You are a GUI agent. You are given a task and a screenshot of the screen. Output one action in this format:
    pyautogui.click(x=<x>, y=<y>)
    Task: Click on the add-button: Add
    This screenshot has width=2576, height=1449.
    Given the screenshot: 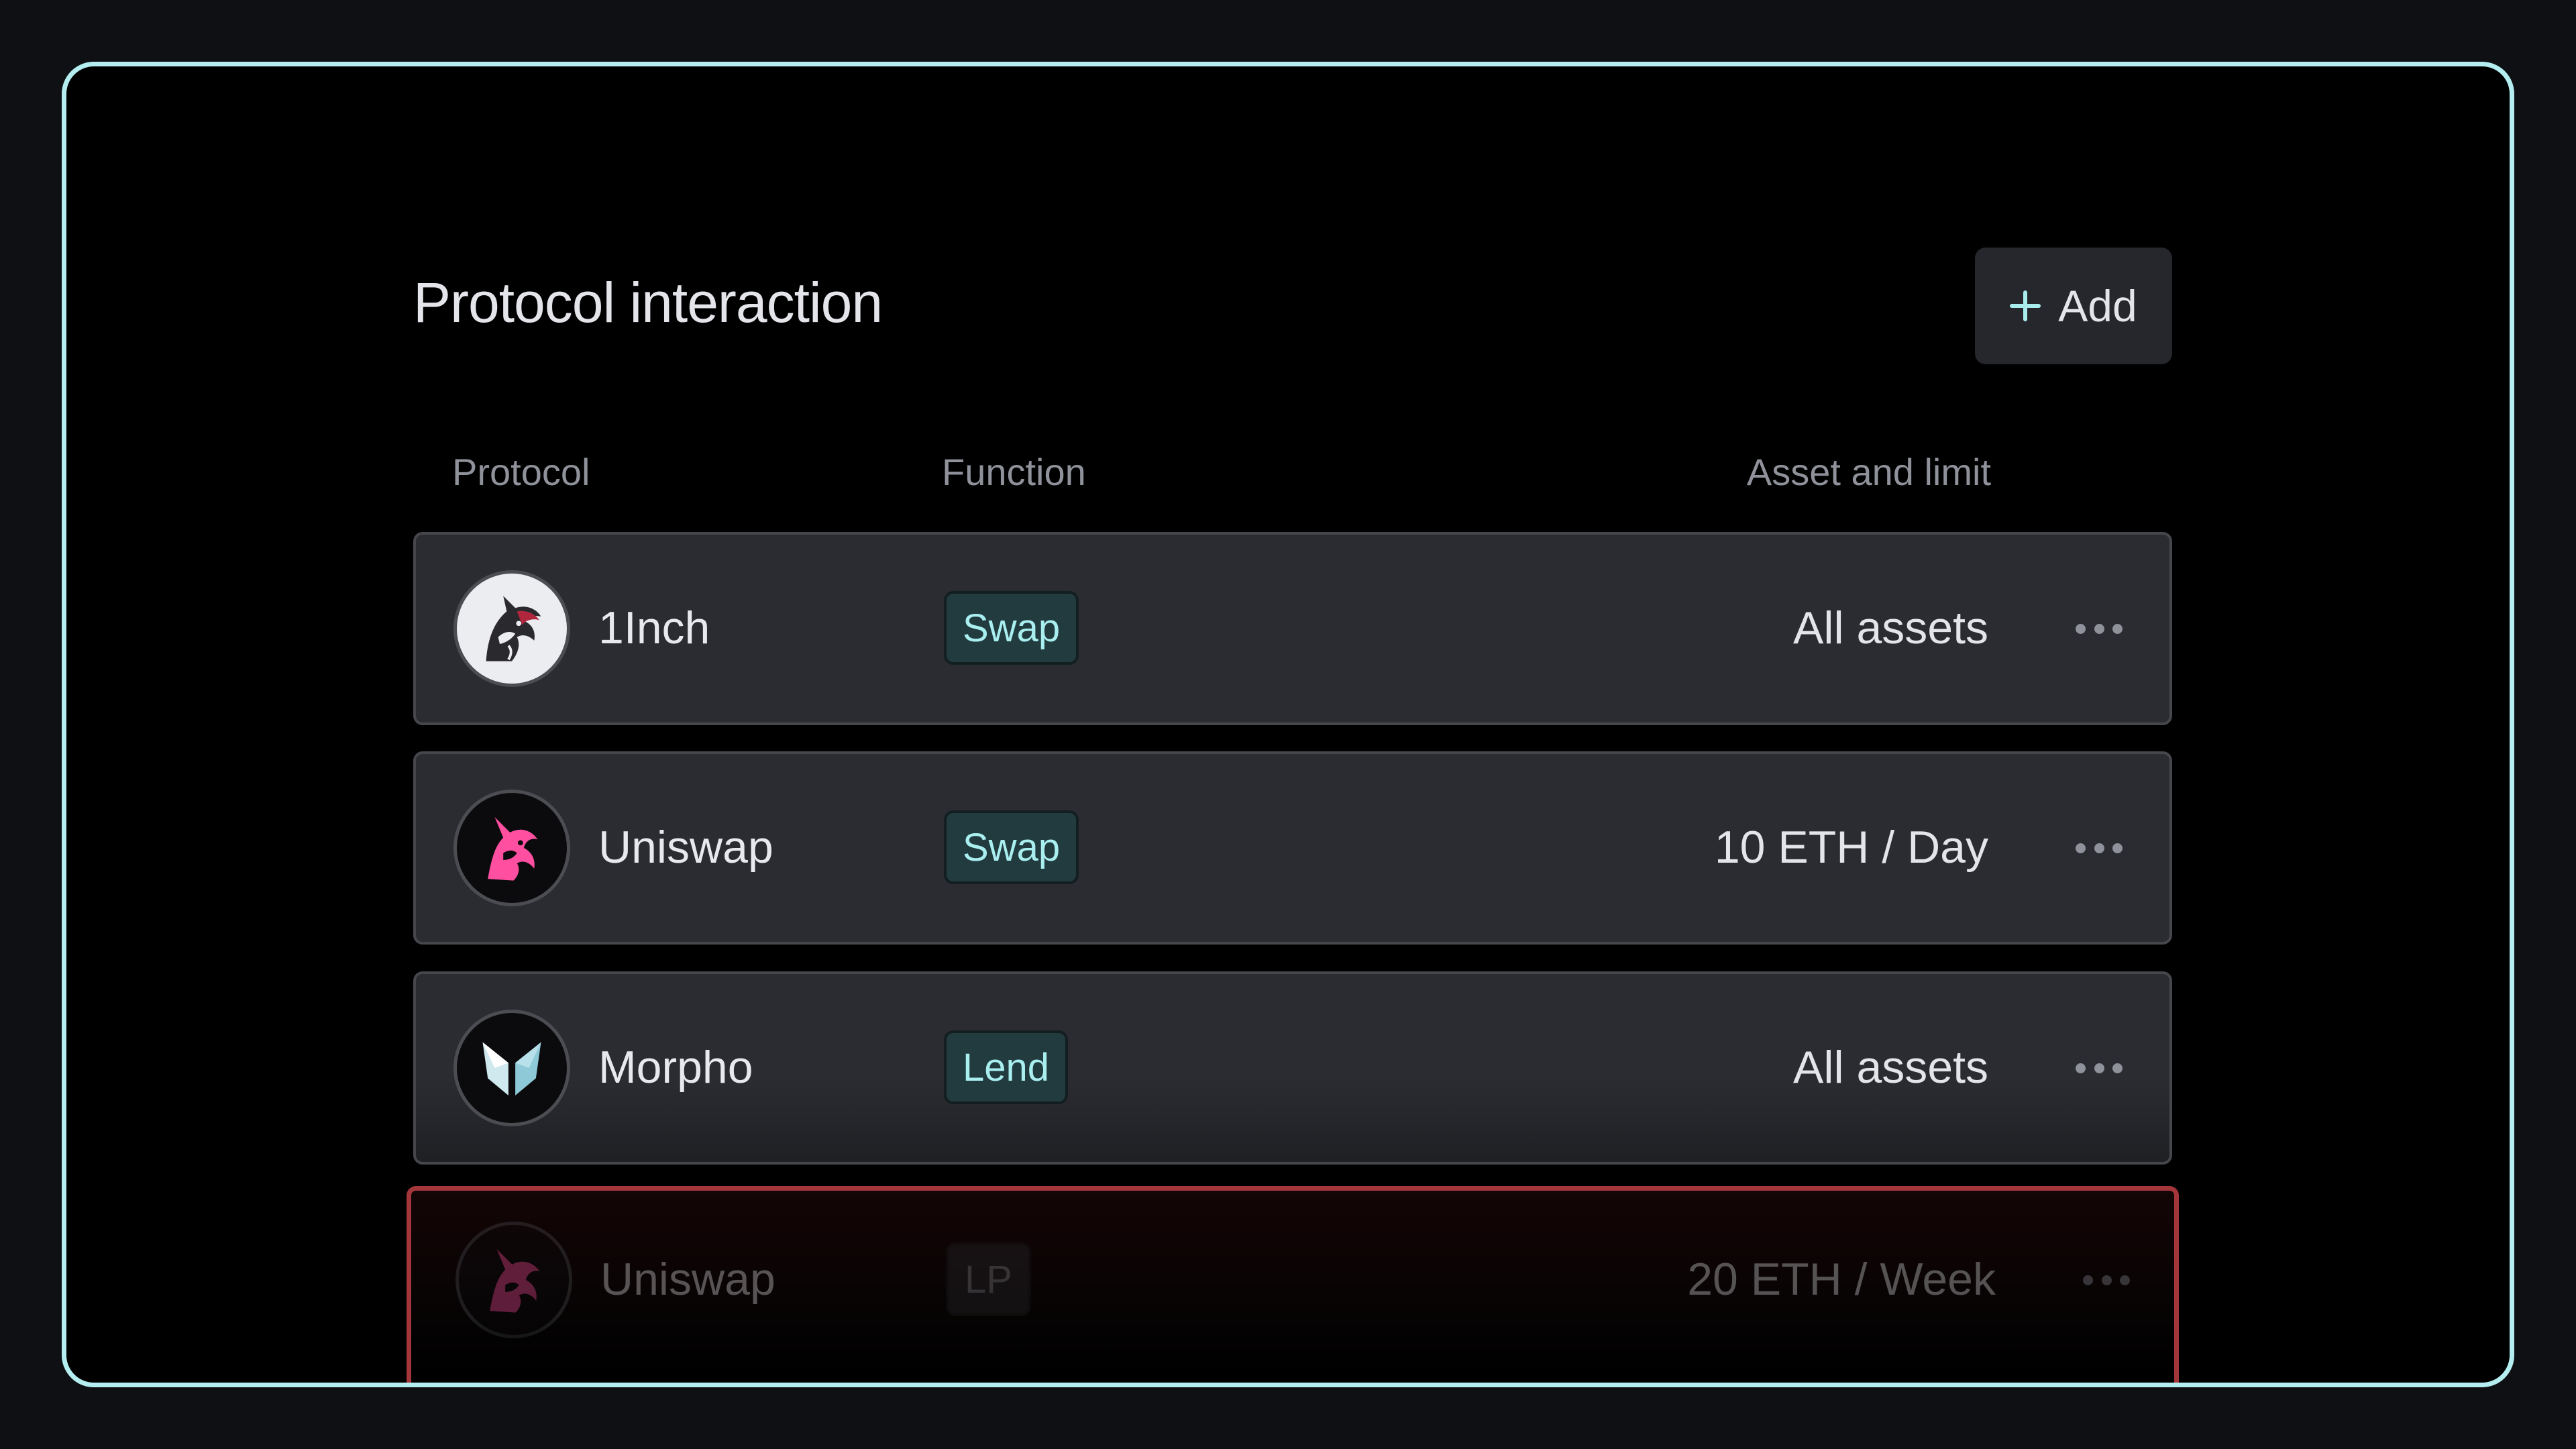 What is the action you would take?
    pyautogui.click(x=2073, y=306)
    